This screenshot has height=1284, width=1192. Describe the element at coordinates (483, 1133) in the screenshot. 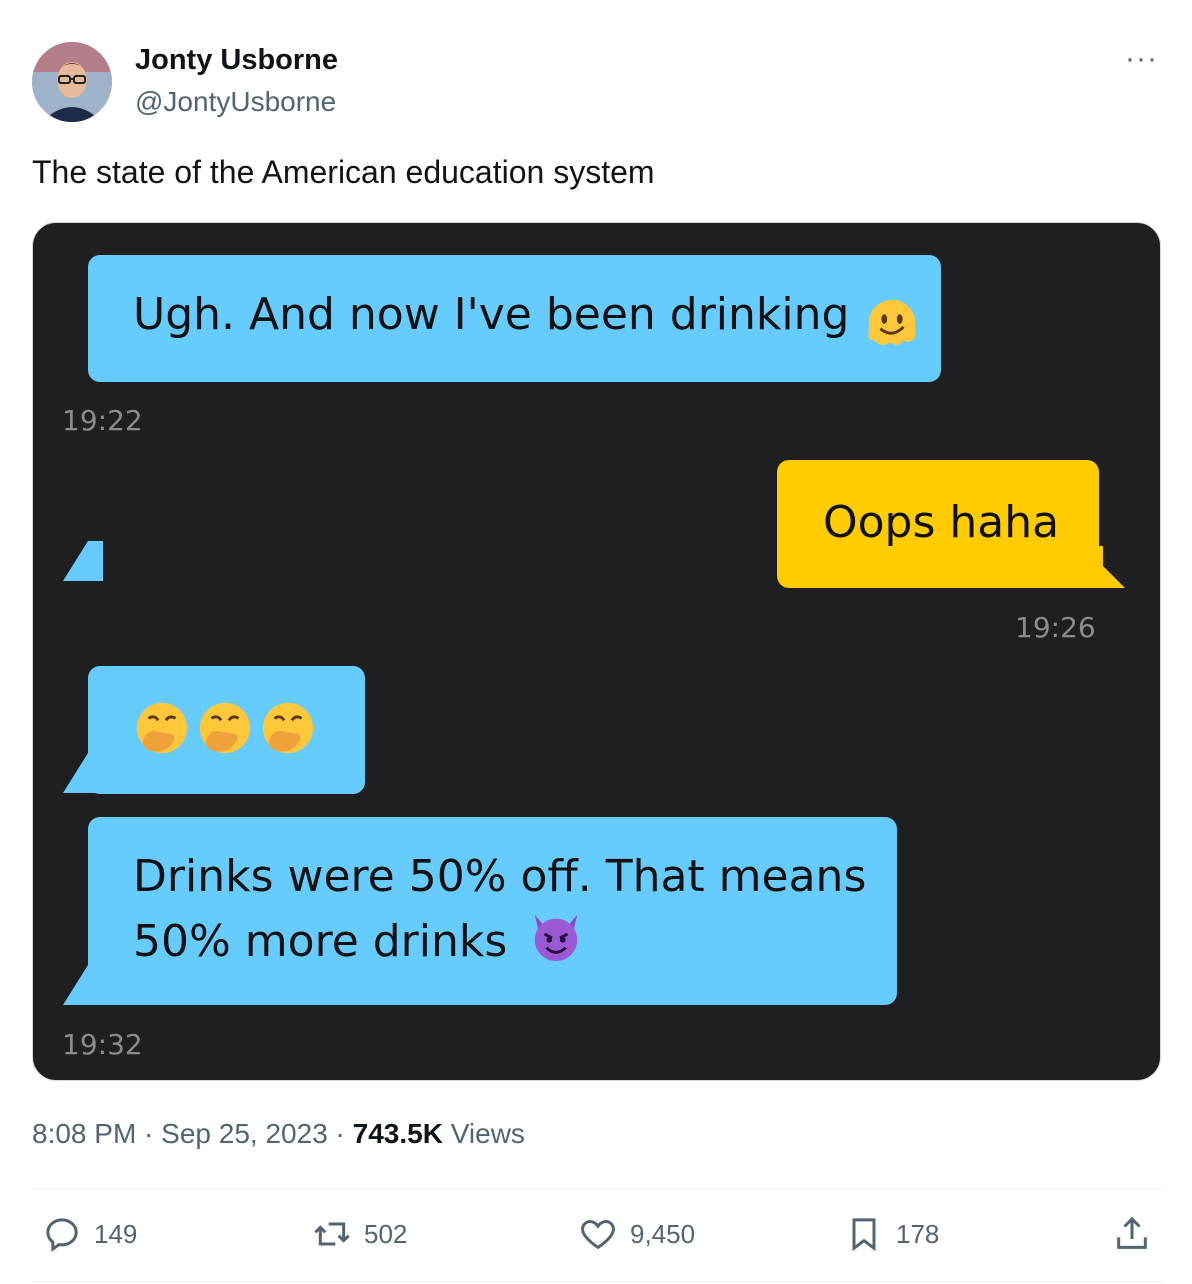

I see `views-label: Views` at that location.